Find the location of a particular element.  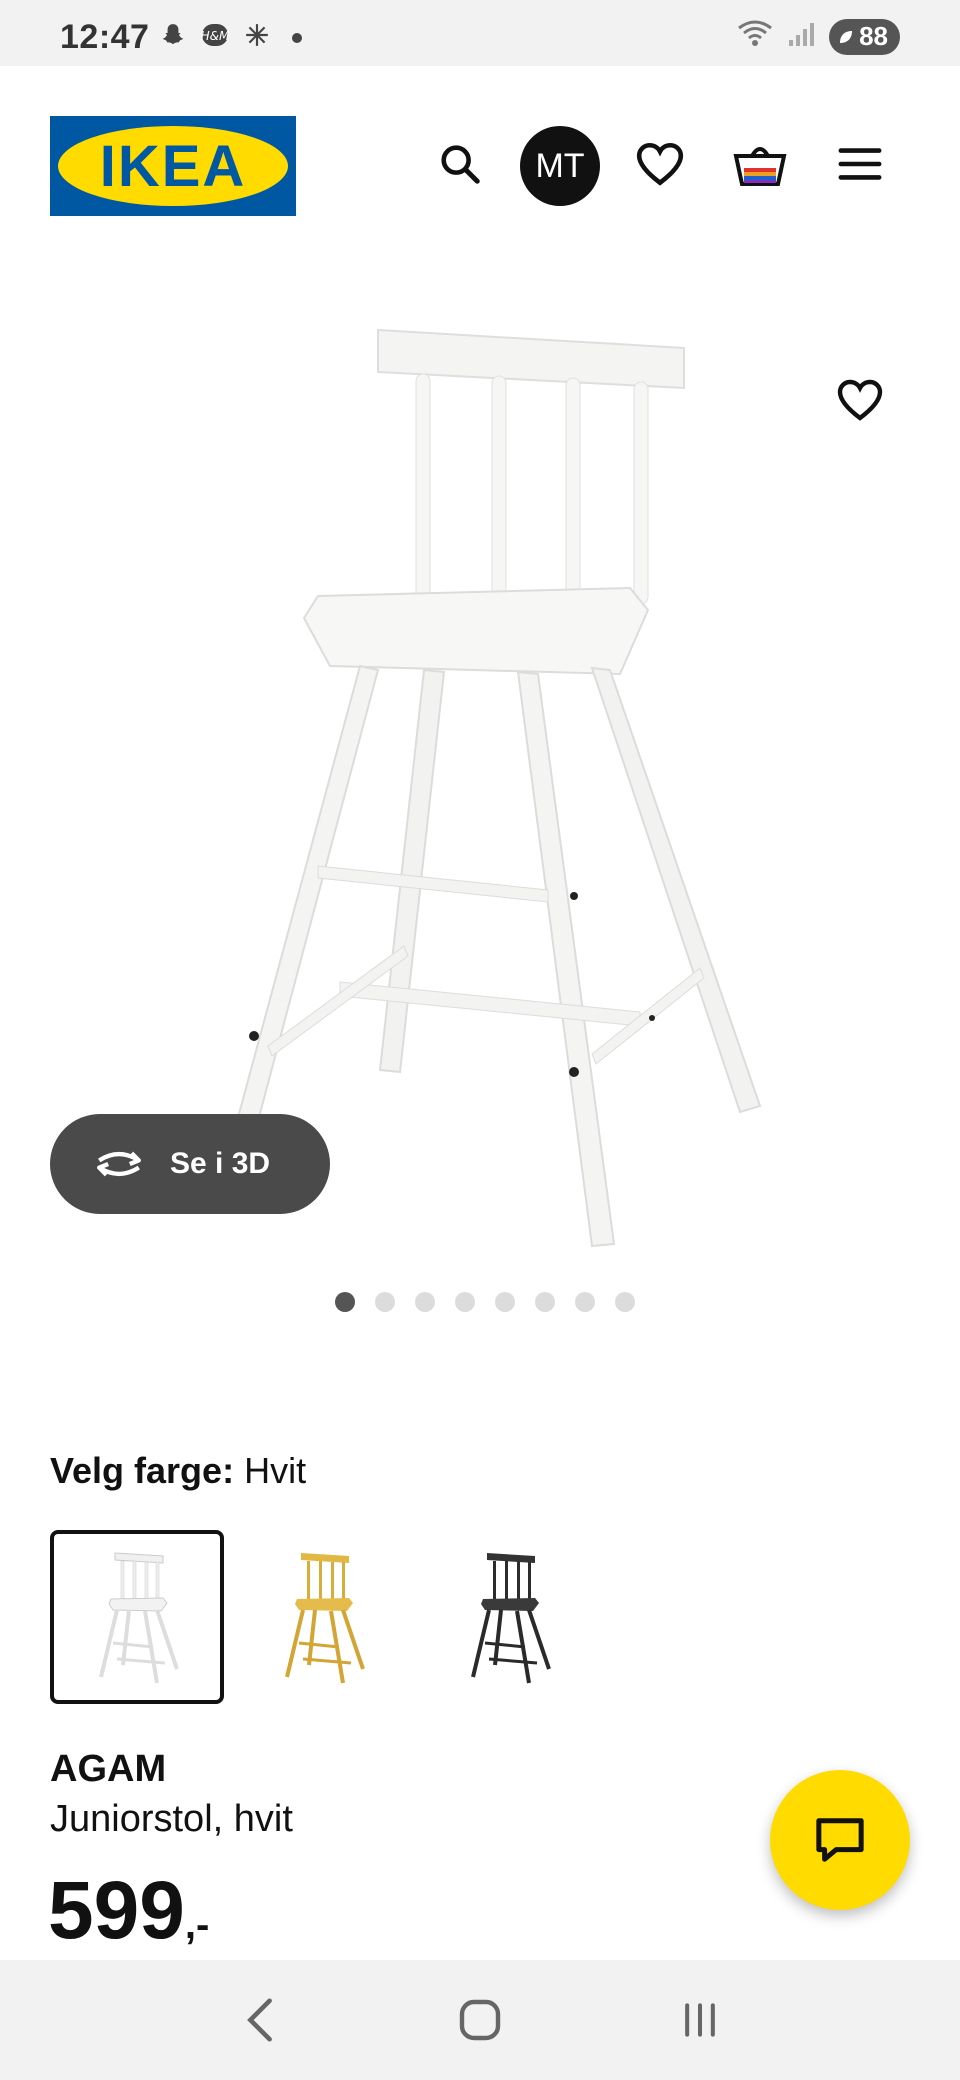

notification-icons: H&M is located at coordinates (231, 37).